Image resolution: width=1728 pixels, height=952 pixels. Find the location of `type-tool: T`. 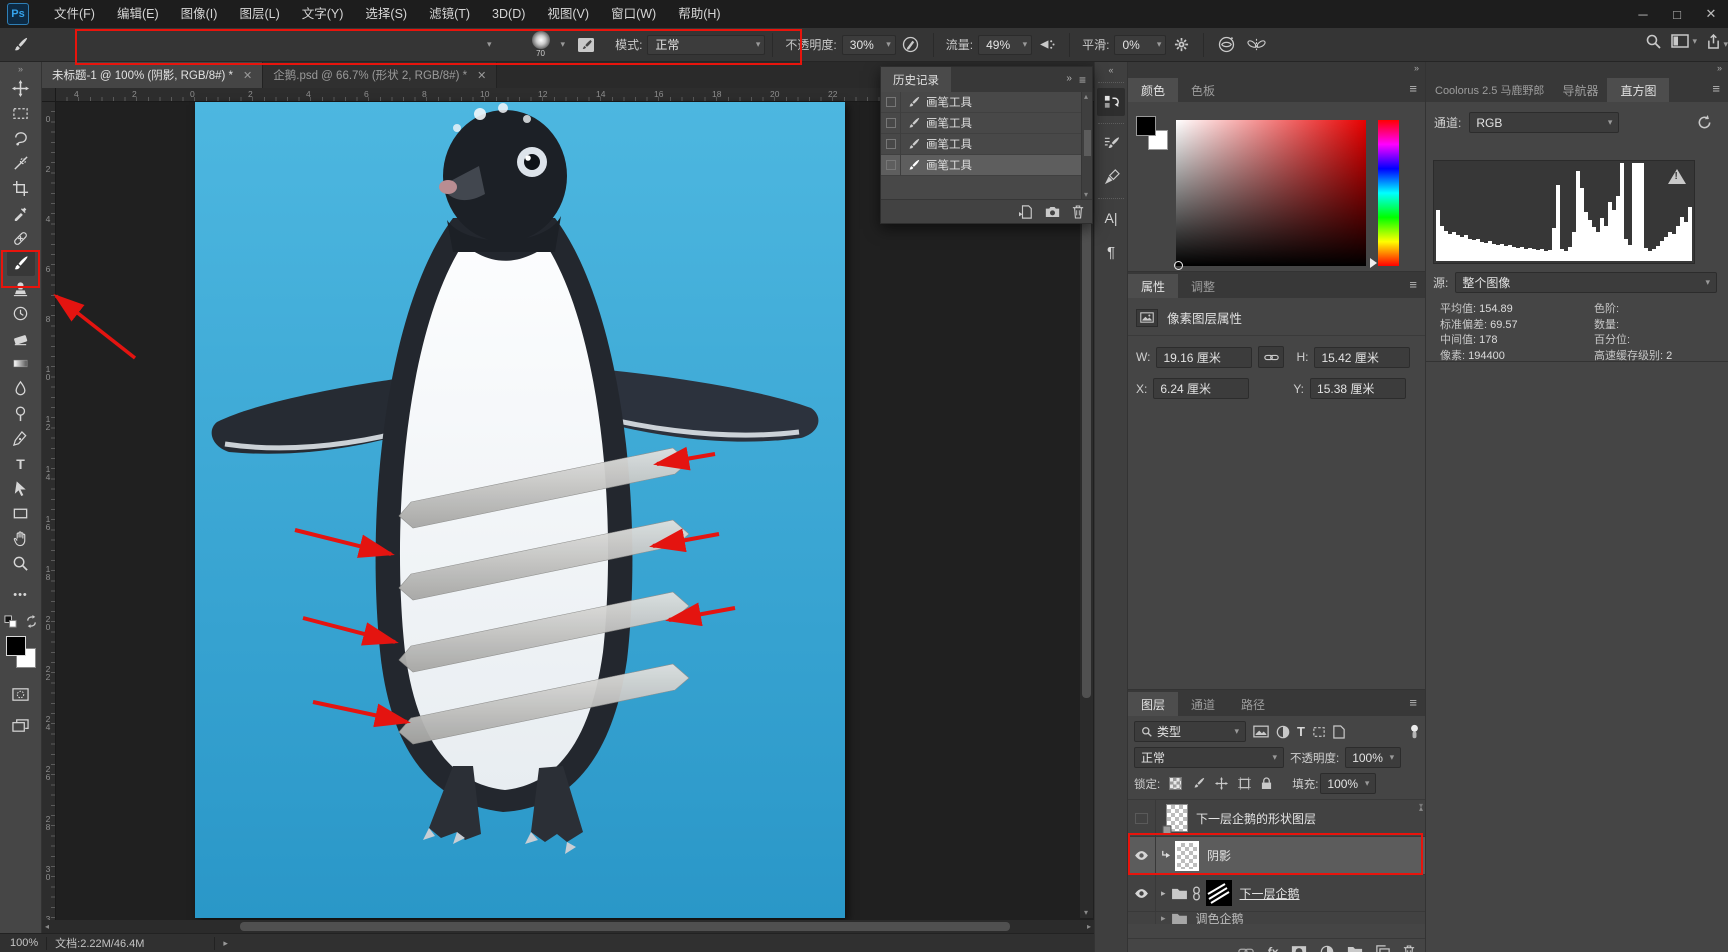

type-tool: T is located at coordinates (21, 463).